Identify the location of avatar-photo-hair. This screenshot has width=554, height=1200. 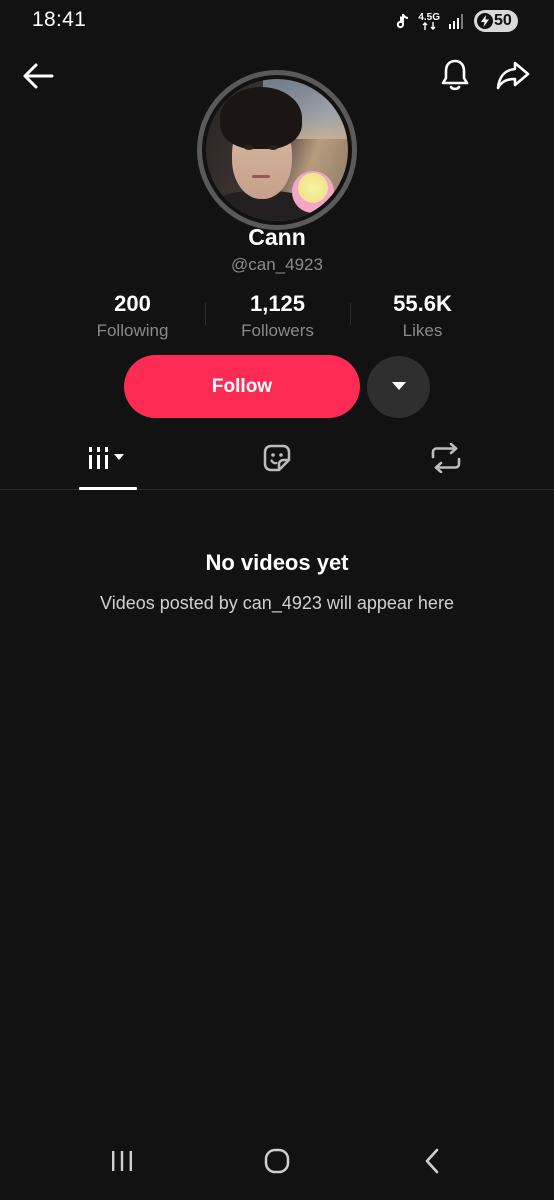
(261, 118).